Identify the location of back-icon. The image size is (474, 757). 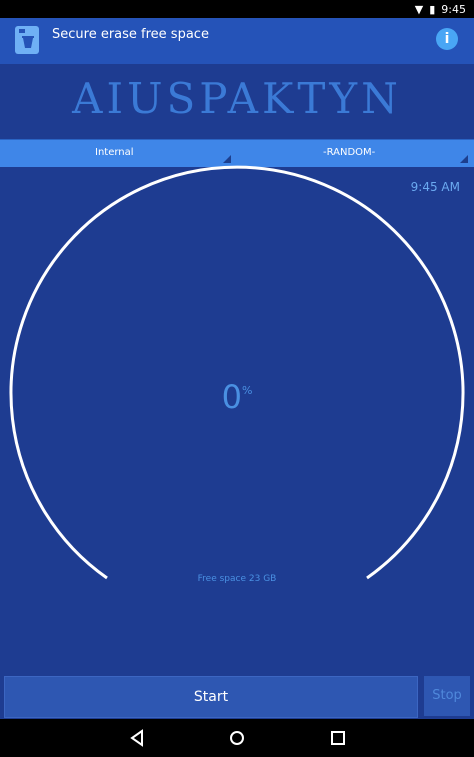
(137, 738).